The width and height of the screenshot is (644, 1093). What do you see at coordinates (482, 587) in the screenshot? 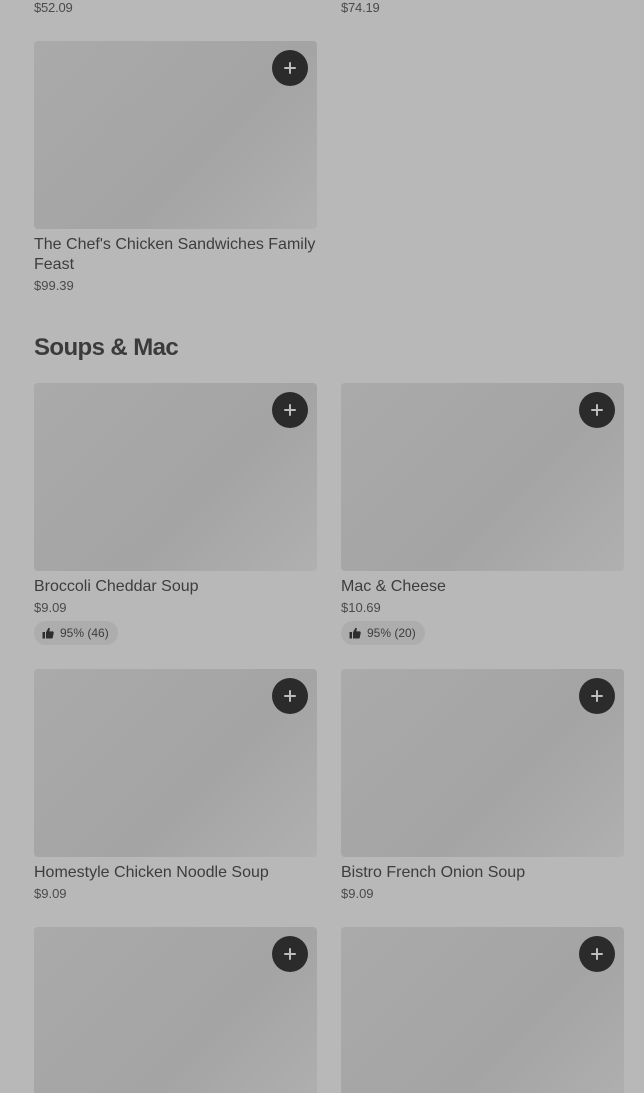
I see `item-title: Mac & Cheese` at bounding box center [482, 587].